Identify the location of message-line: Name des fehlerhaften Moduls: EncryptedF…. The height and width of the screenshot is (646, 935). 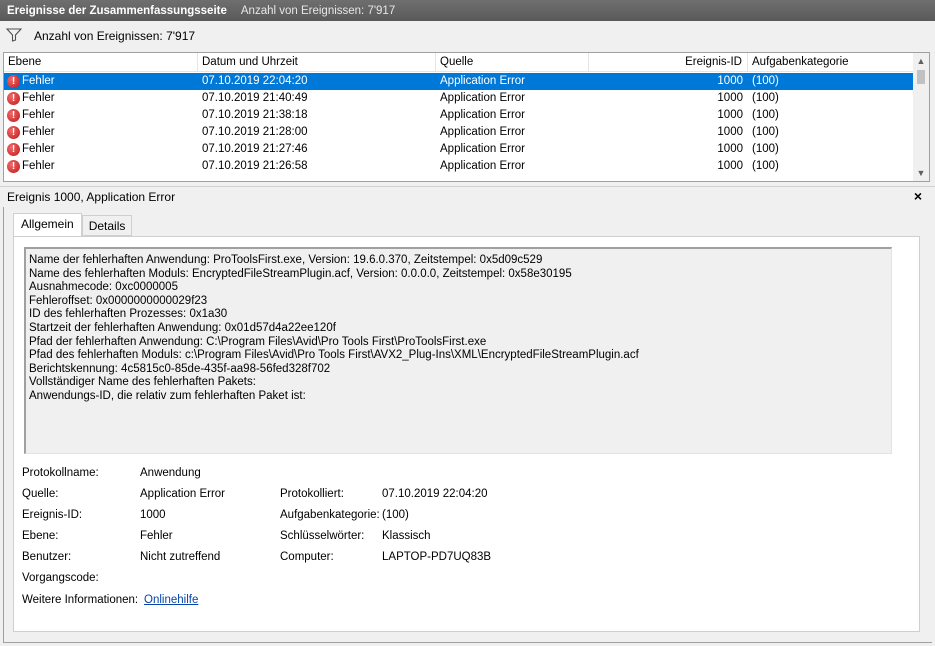
(300, 273).